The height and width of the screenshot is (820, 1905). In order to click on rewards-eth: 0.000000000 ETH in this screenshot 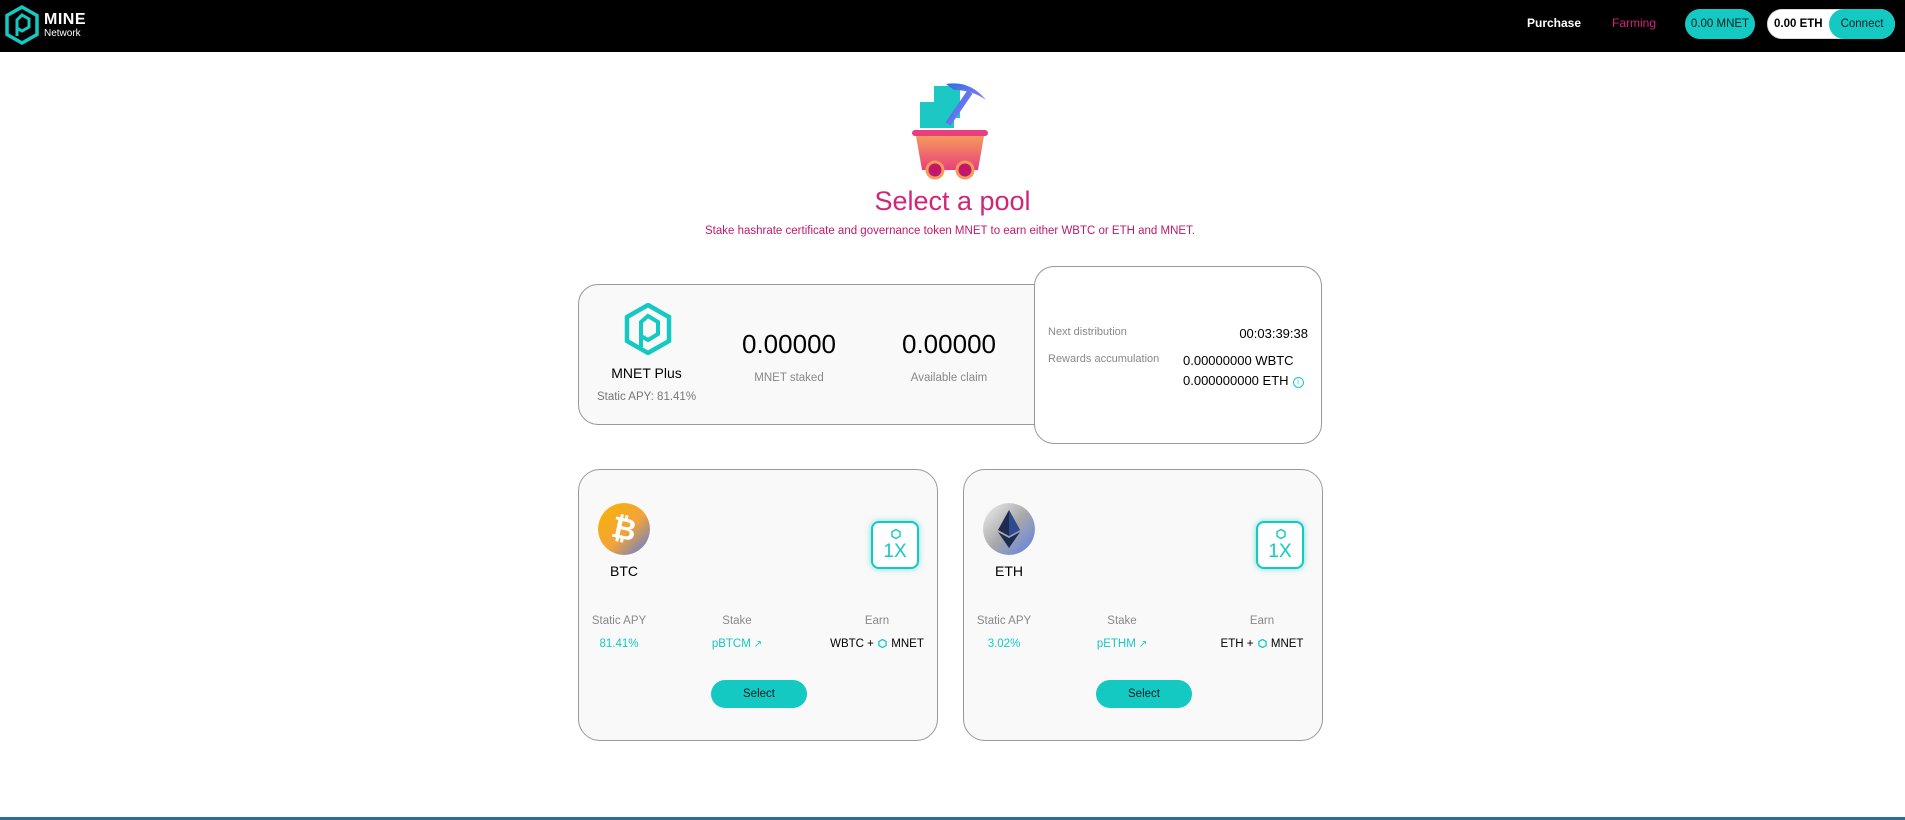, I will do `click(1236, 380)`.